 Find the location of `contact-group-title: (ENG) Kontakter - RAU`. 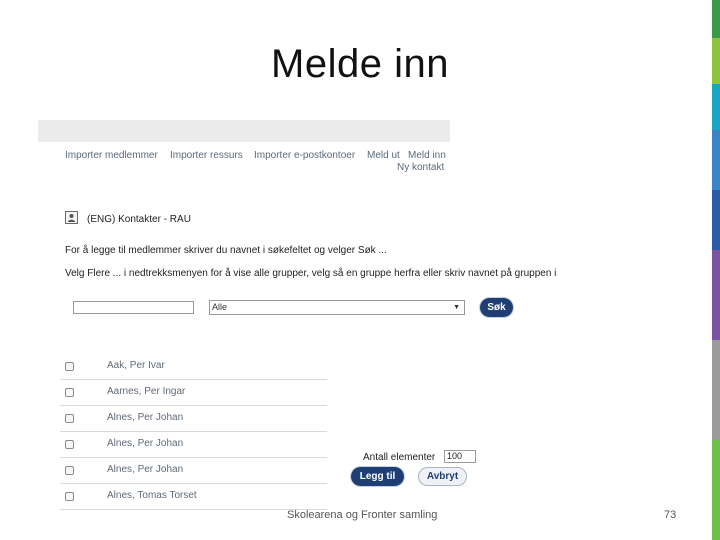

contact-group-title: (ENG) Kontakter - RAU is located at coordinates (139, 219).